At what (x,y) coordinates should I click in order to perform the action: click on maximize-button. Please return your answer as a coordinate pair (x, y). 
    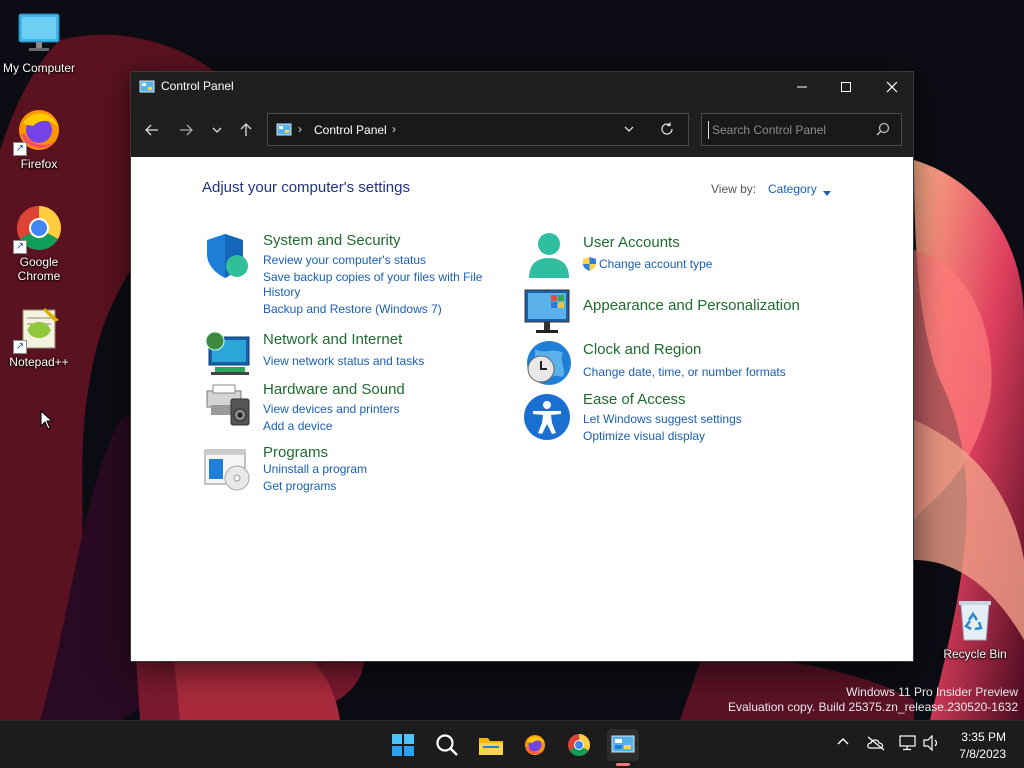
    Looking at the image, I should click on (846, 87).